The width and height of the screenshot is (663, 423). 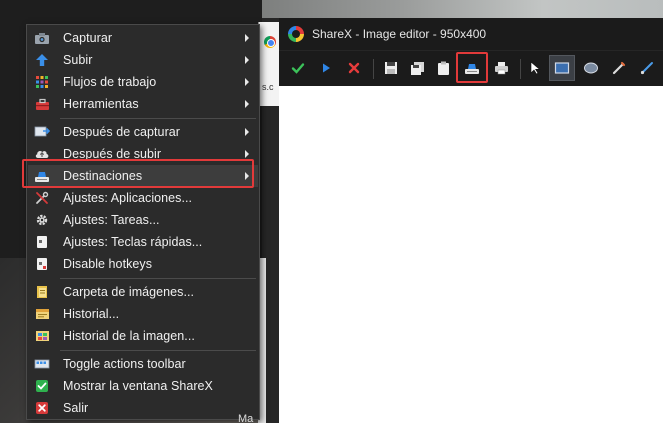 I want to click on camera-icon, so click(x=42, y=38).